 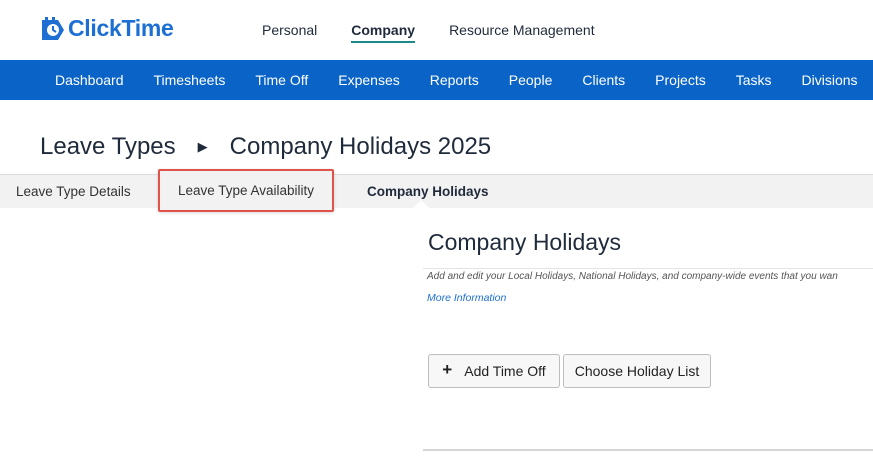 I want to click on nav-divisions: Divisions, so click(x=830, y=80).